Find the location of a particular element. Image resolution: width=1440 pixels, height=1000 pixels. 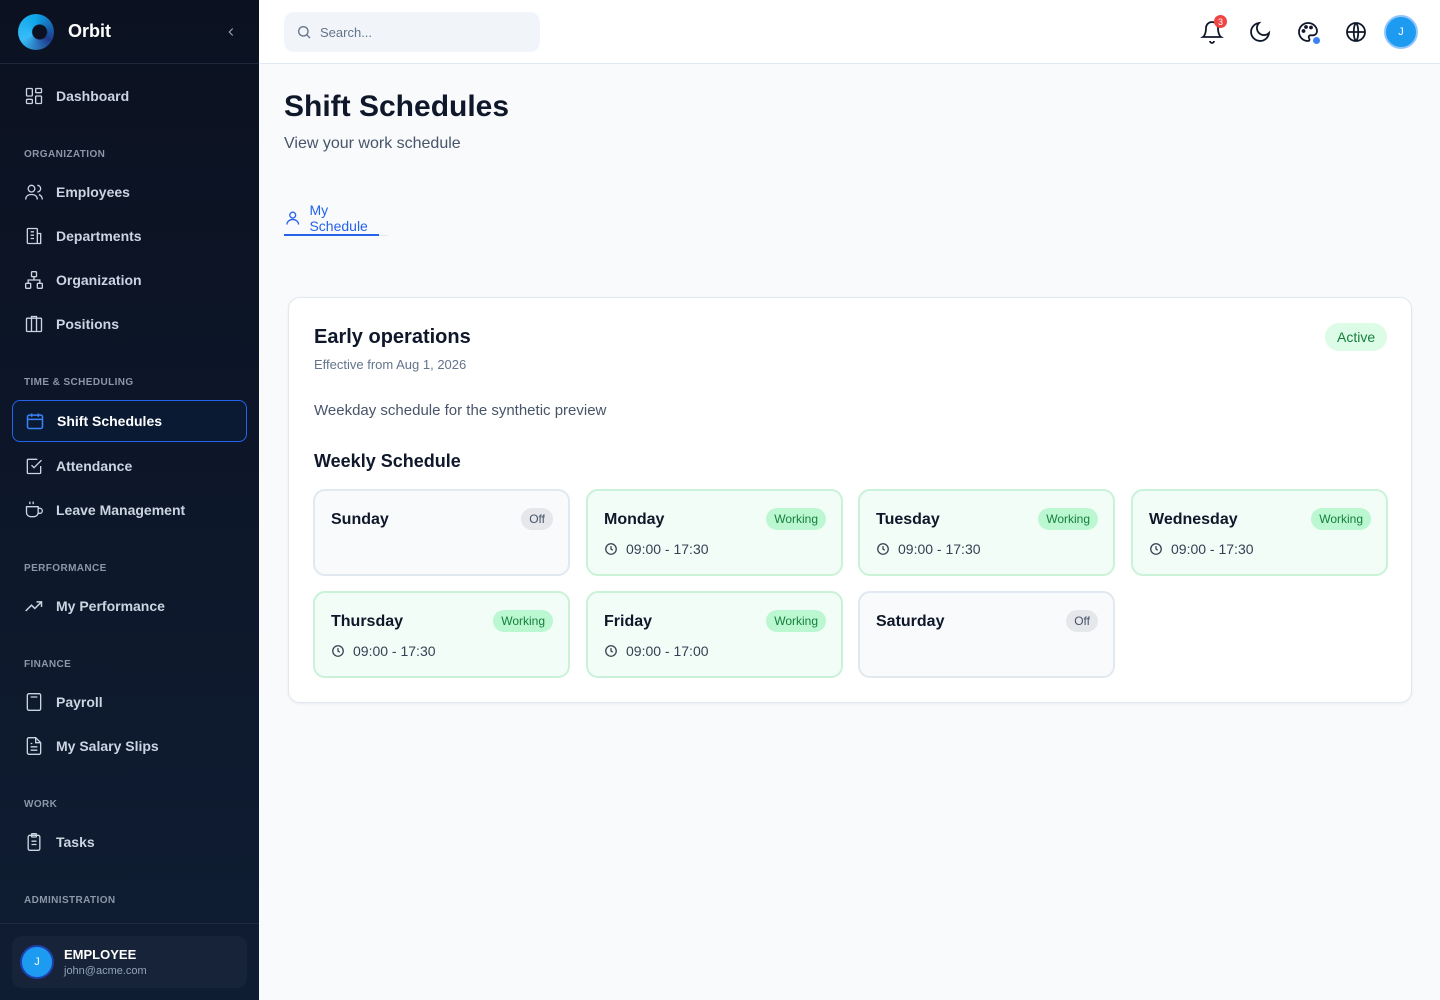

sidebar-item-positions: Positions is located at coordinates (129, 324).